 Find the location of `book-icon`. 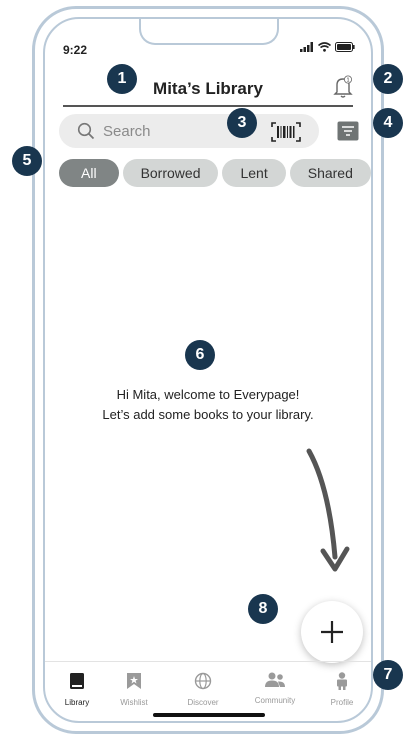

book-icon is located at coordinates (77, 681).